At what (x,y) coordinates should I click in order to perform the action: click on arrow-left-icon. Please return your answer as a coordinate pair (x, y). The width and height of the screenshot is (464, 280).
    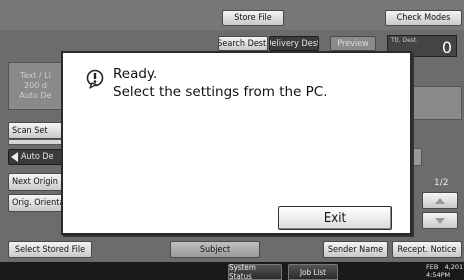
    Looking at the image, I should click on (14, 157).